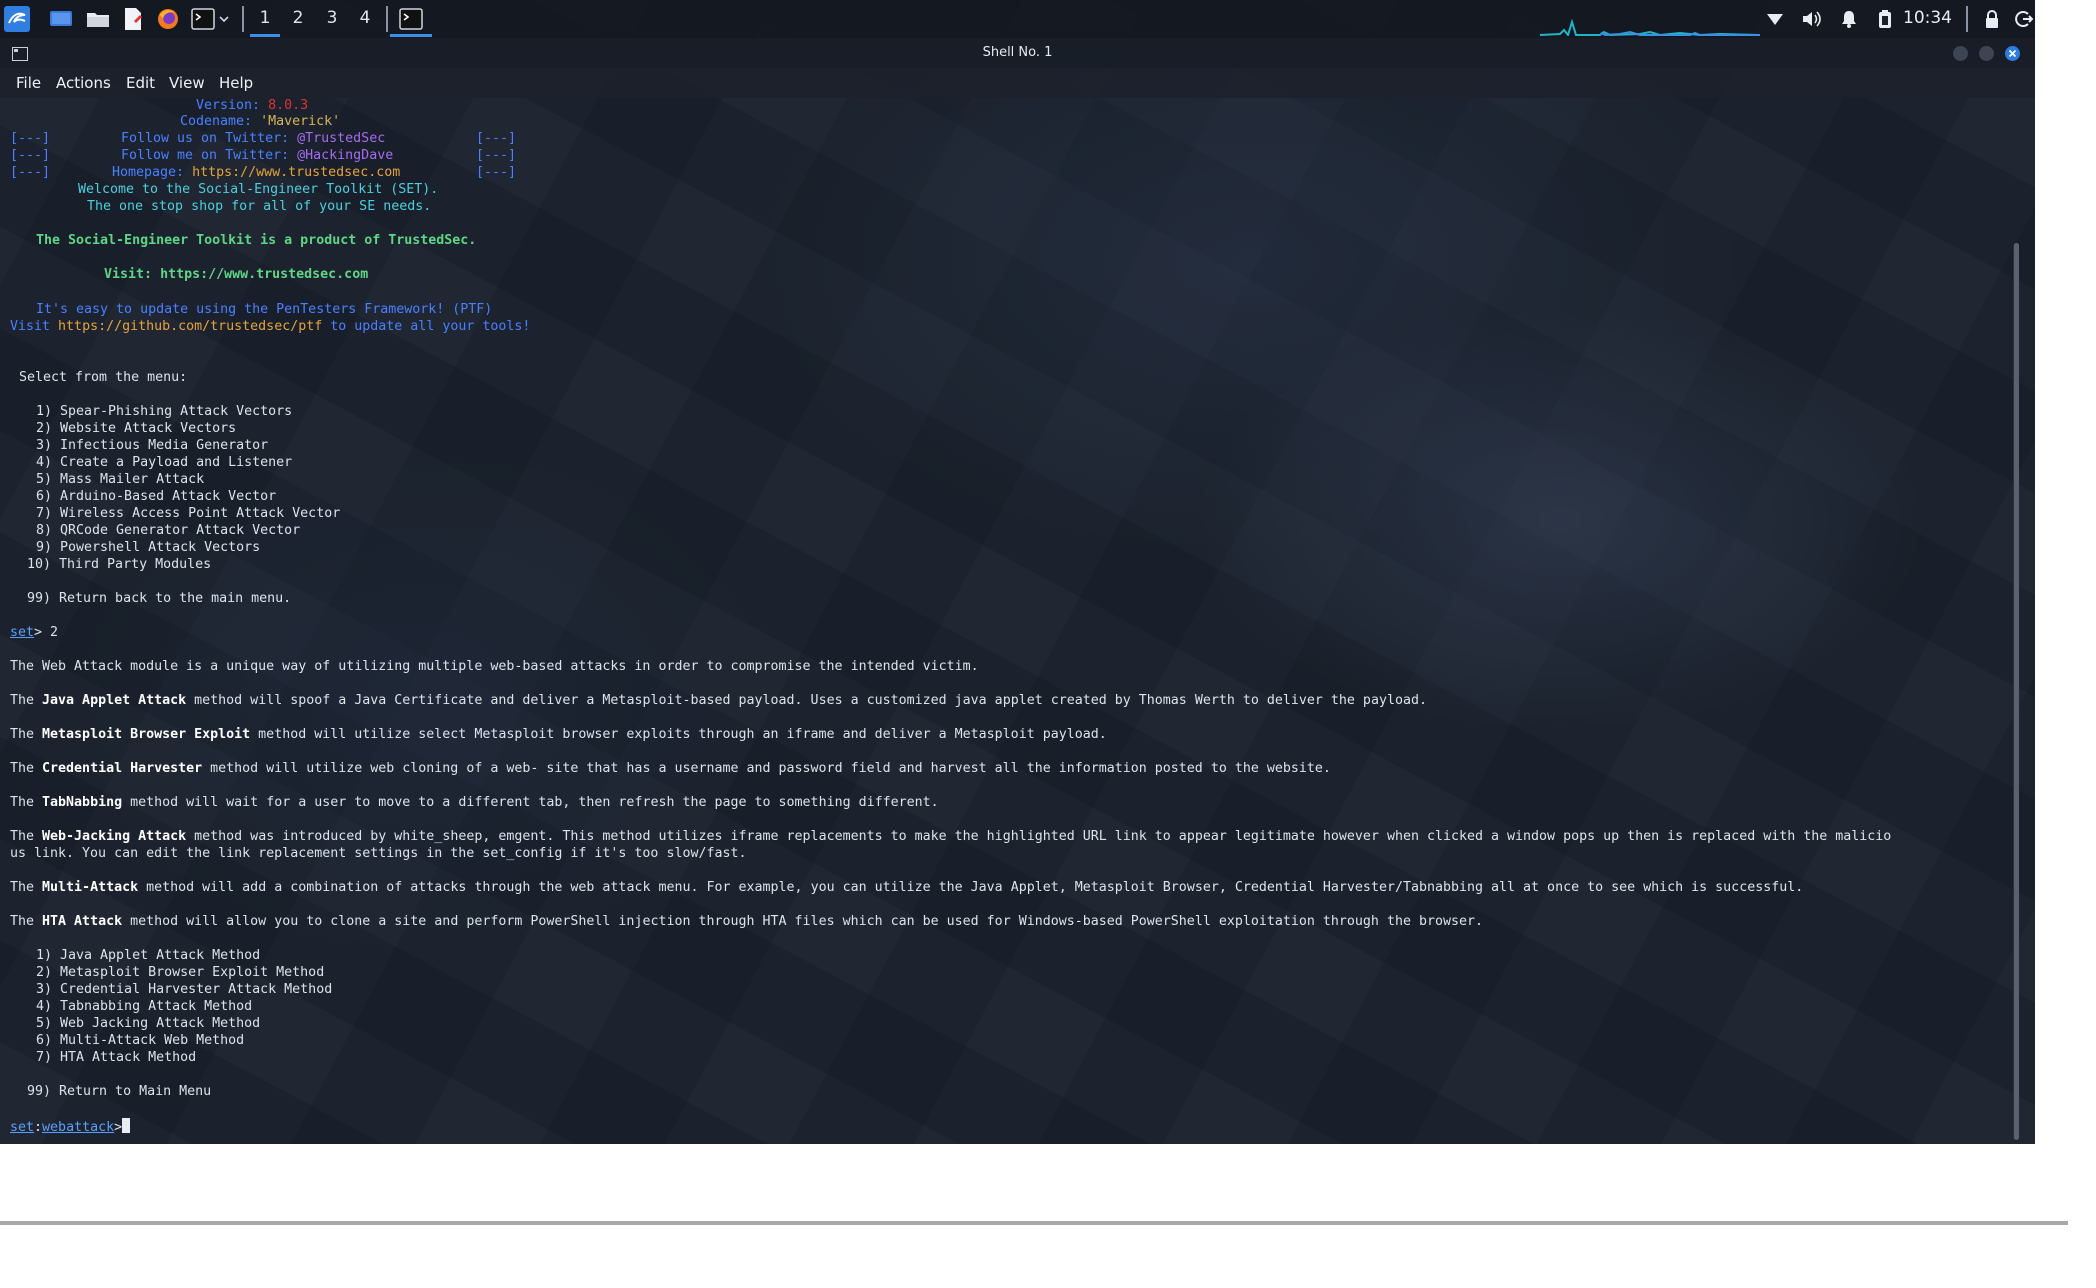 The image size is (2096, 1288). Describe the element at coordinates (120, 479) in the screenshot. I see `main-menu-item: 5) Mass Mailer Attack` at that location.